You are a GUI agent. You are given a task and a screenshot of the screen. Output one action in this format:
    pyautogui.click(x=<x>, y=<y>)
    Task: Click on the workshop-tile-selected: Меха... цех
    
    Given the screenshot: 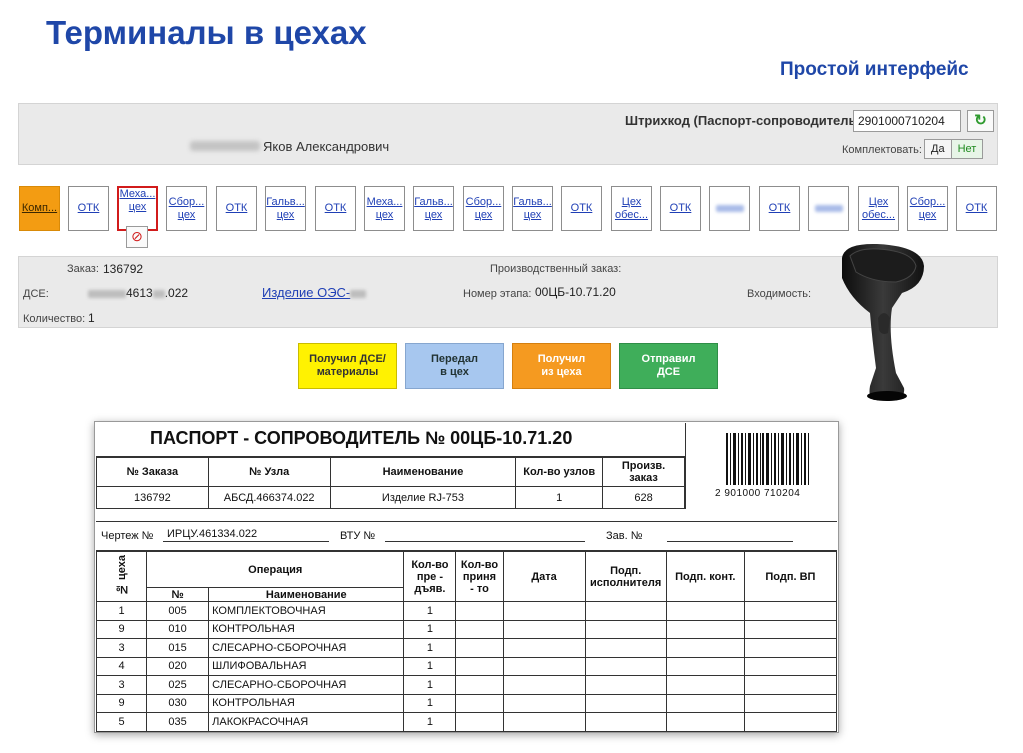 What is the action you would take?
    pyautogui.click(x=137, y=208)
    